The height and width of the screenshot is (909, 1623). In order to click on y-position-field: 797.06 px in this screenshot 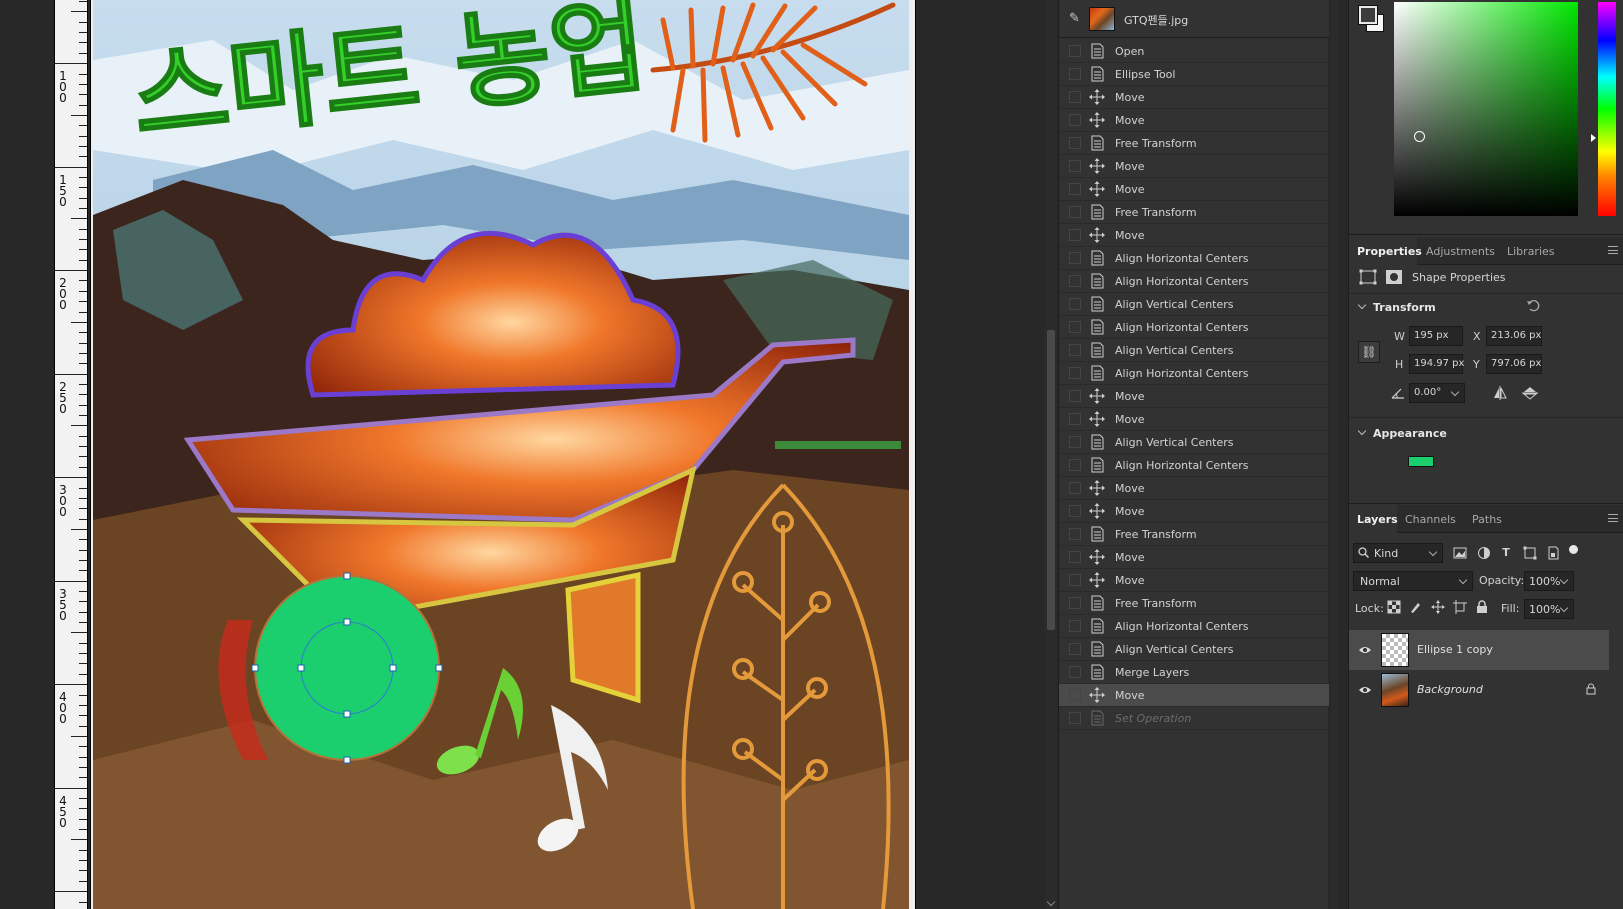, I will do `click(1514, 364)`.